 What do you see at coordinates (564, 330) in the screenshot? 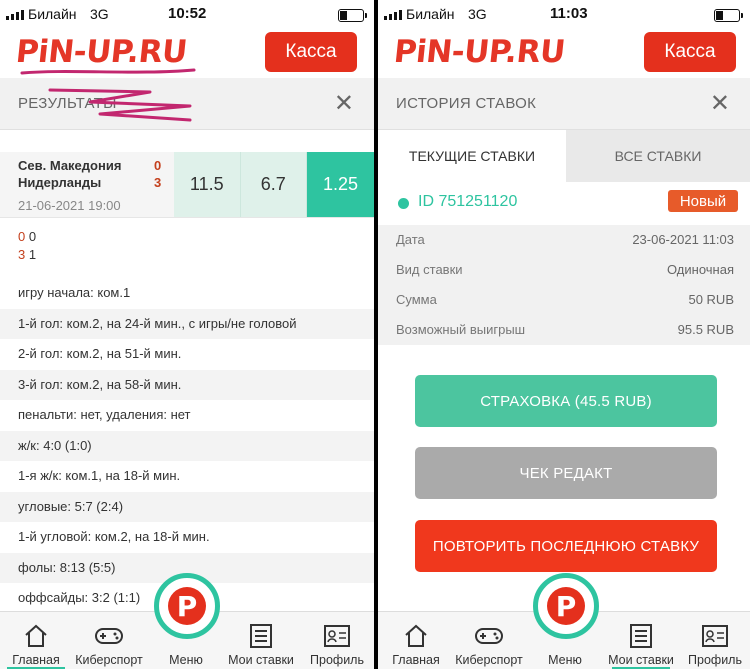
I see `detail-row: Возможный выигрыш 95.5 RUB` at bounding box center [564, 330].